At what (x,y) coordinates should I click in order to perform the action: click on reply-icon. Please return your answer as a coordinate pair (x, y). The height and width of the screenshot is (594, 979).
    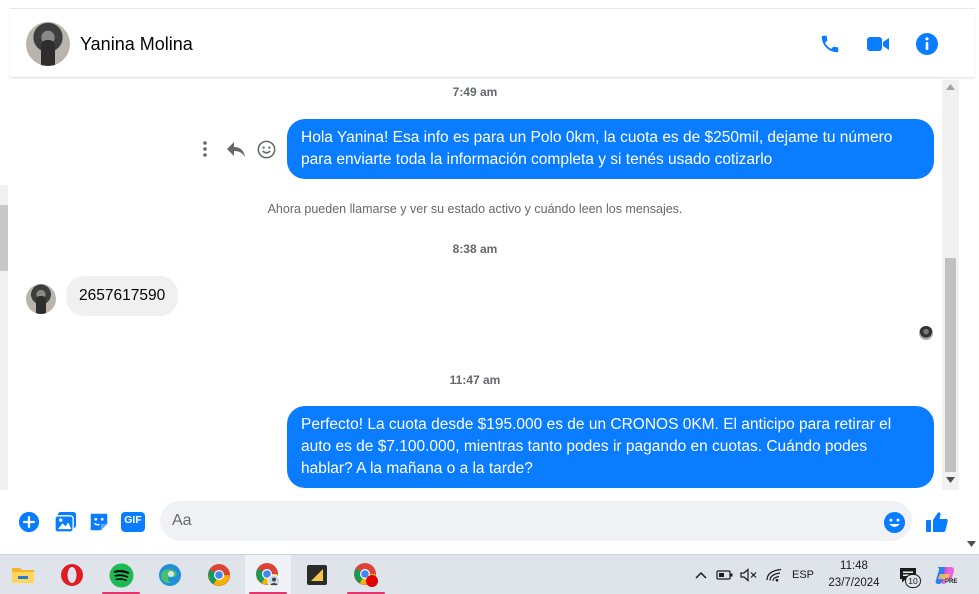
    Looking at the image, I should click on (236, 149).